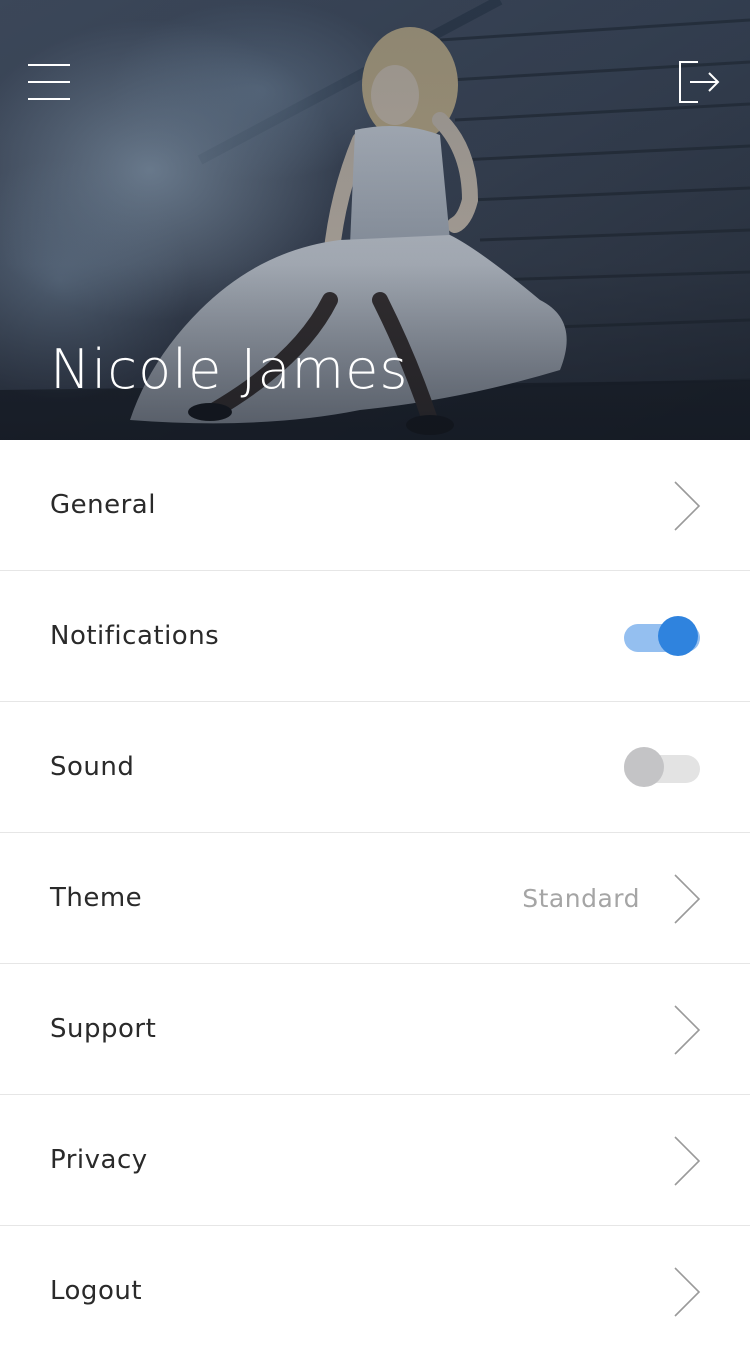  Describe the element at coordinates (96, 1291) in the screenshot. I see `settings-row-label: Logout` at that location.